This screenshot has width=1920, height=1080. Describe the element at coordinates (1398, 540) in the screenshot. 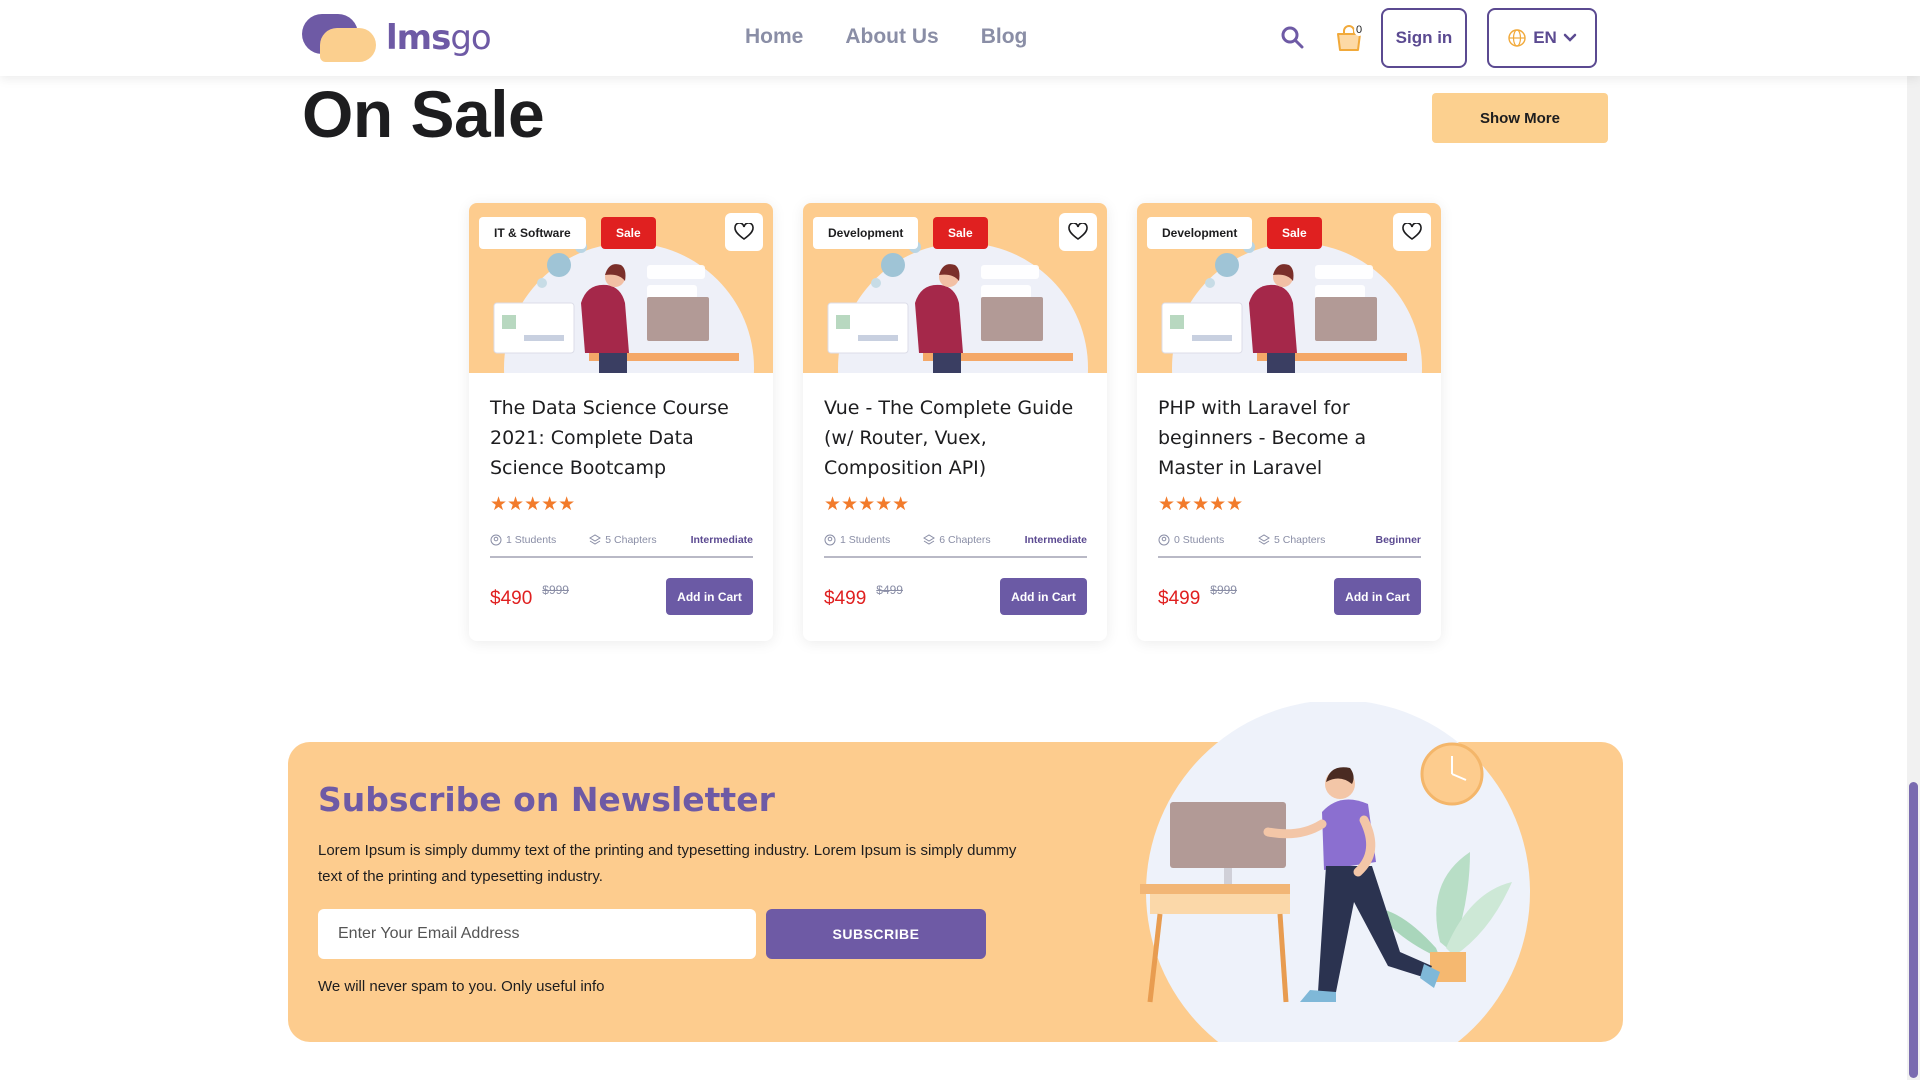

I see `level-label: Beginner` at that location.